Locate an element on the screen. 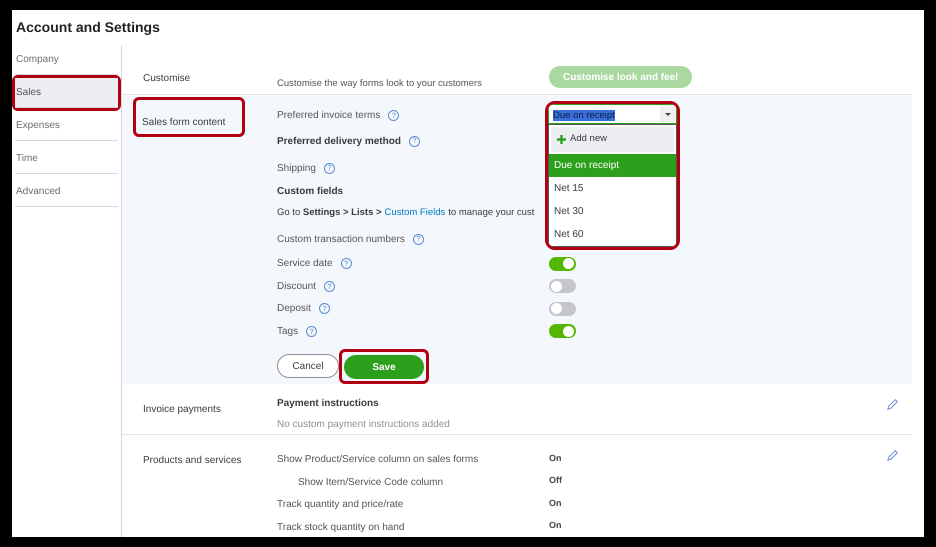 The height and width of the screenshot is (547, 936). save-button: Save is located at coordinates (384, 367).